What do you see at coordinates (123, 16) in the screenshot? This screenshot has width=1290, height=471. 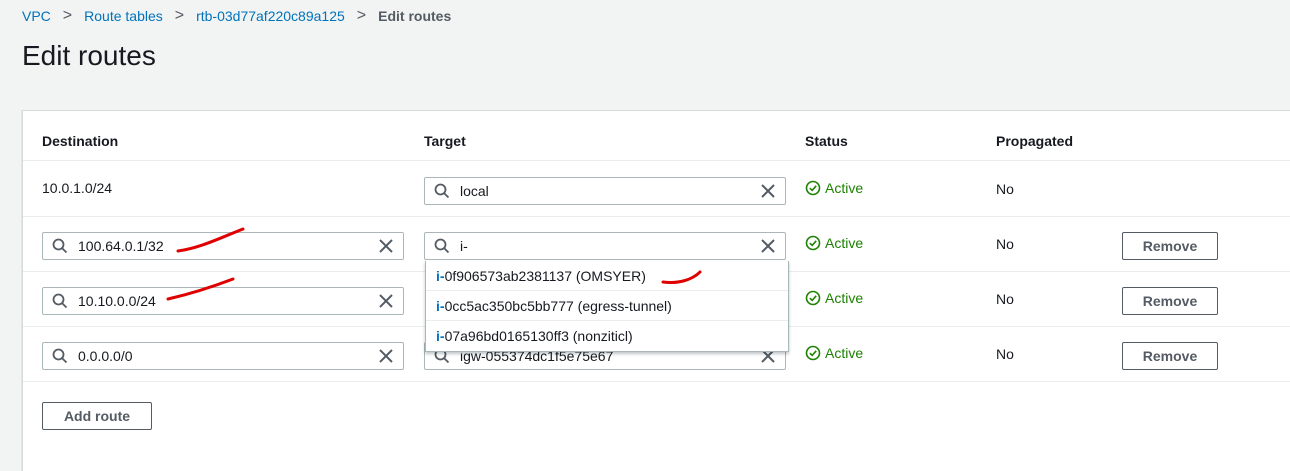 I see `breadcrumb-route-tables-link: Route tables` at bounding box center [123, 16].